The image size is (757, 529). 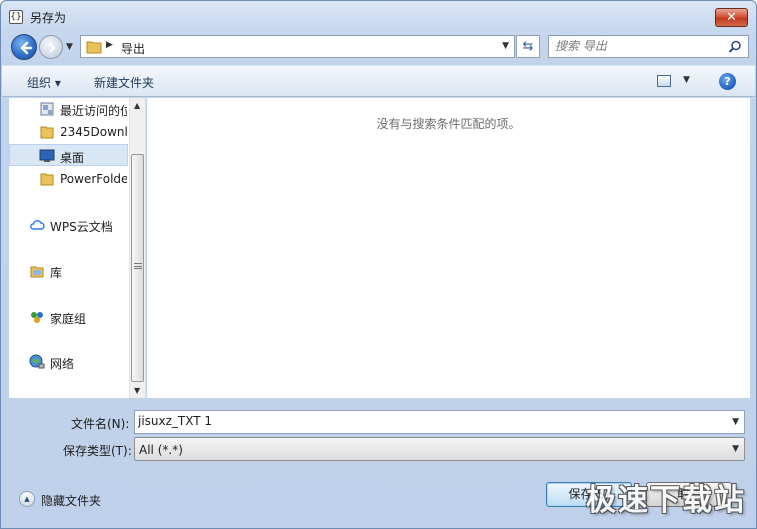 I want to click on watermark-logo: 极速下载站, so click(x=666, y=500).